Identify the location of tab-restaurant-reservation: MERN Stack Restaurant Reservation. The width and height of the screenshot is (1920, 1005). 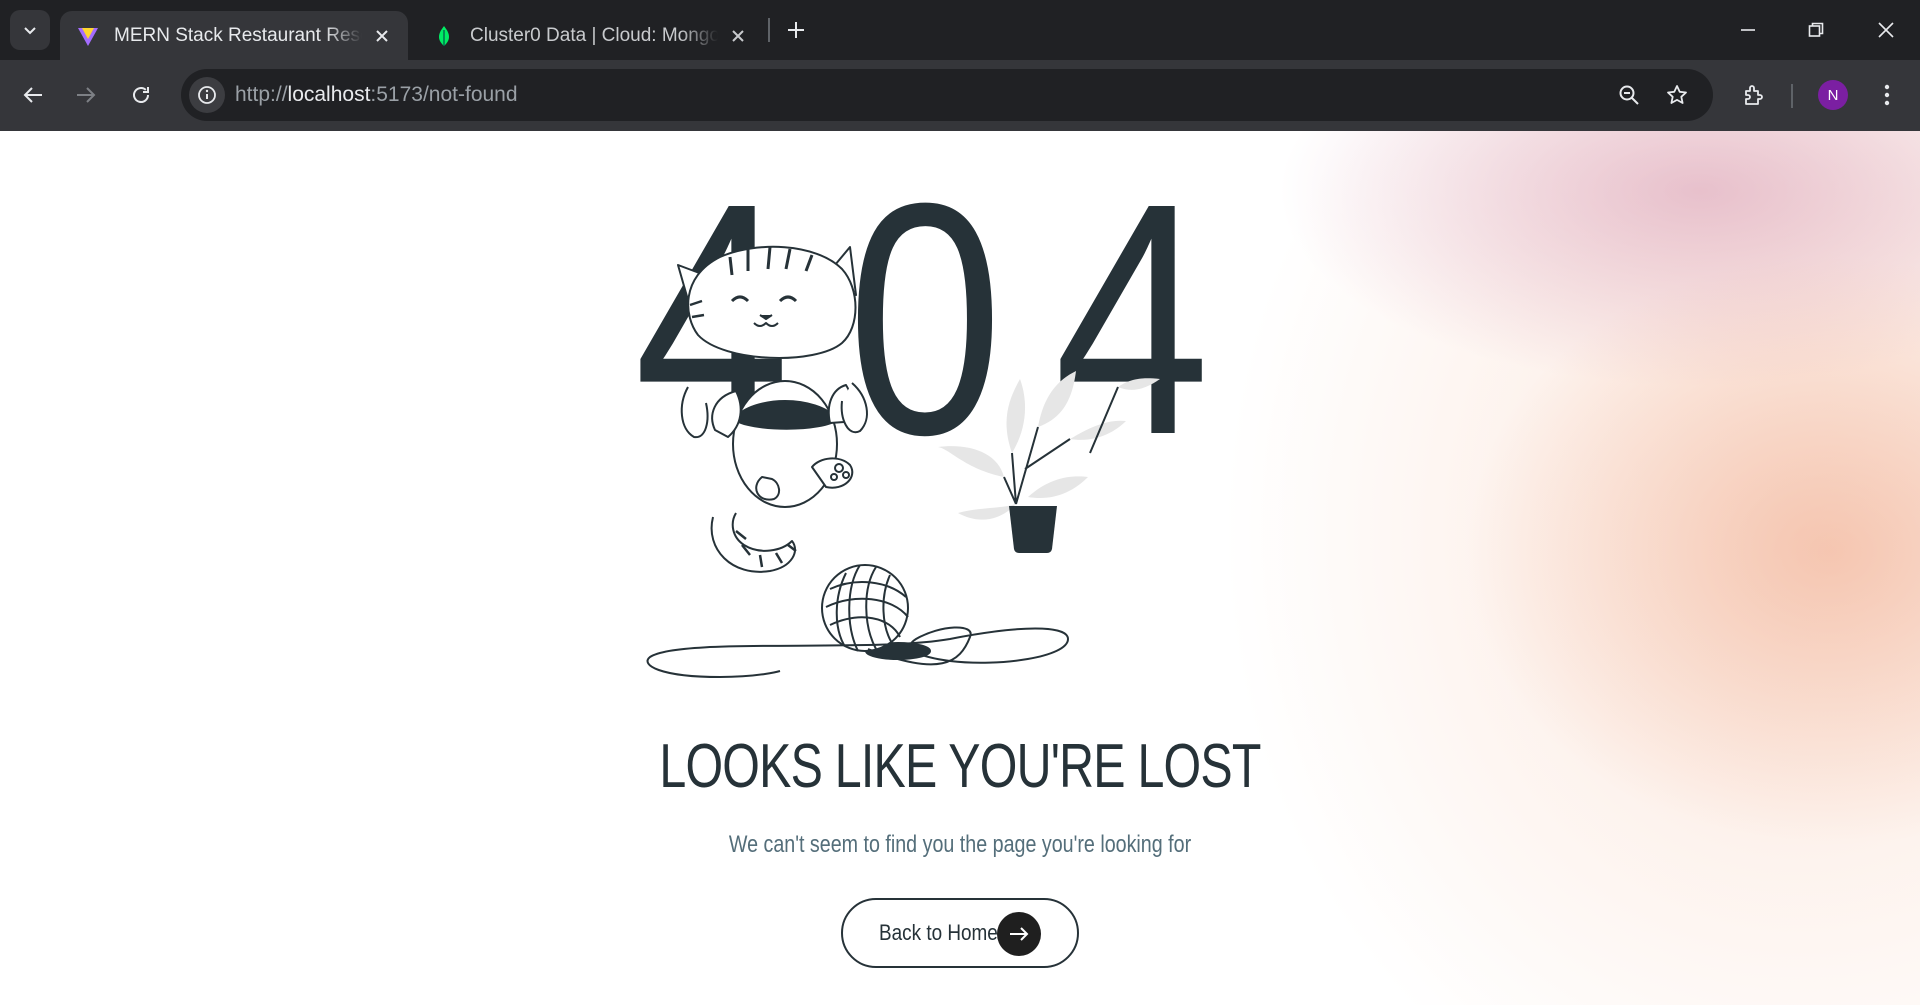
(234, 35).